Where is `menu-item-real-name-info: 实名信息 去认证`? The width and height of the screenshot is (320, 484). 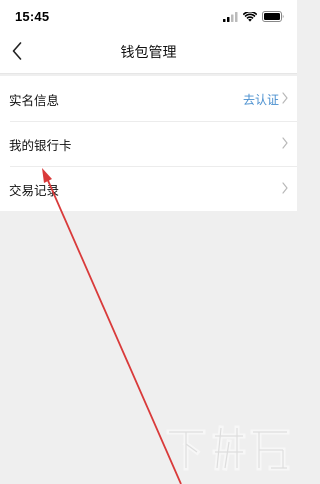 menu-item-real-name-info: 实名信息 去认证 is located at coordinates (148, 98).